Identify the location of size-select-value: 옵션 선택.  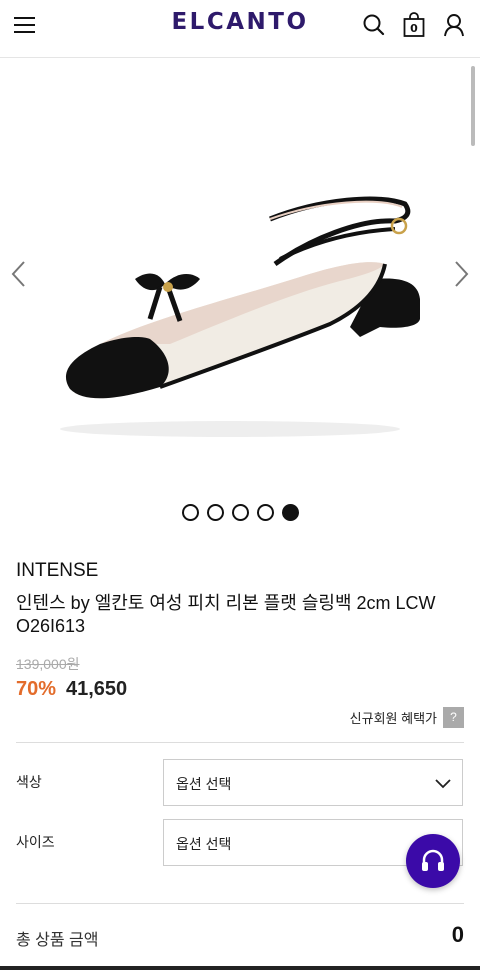
(204, 844).